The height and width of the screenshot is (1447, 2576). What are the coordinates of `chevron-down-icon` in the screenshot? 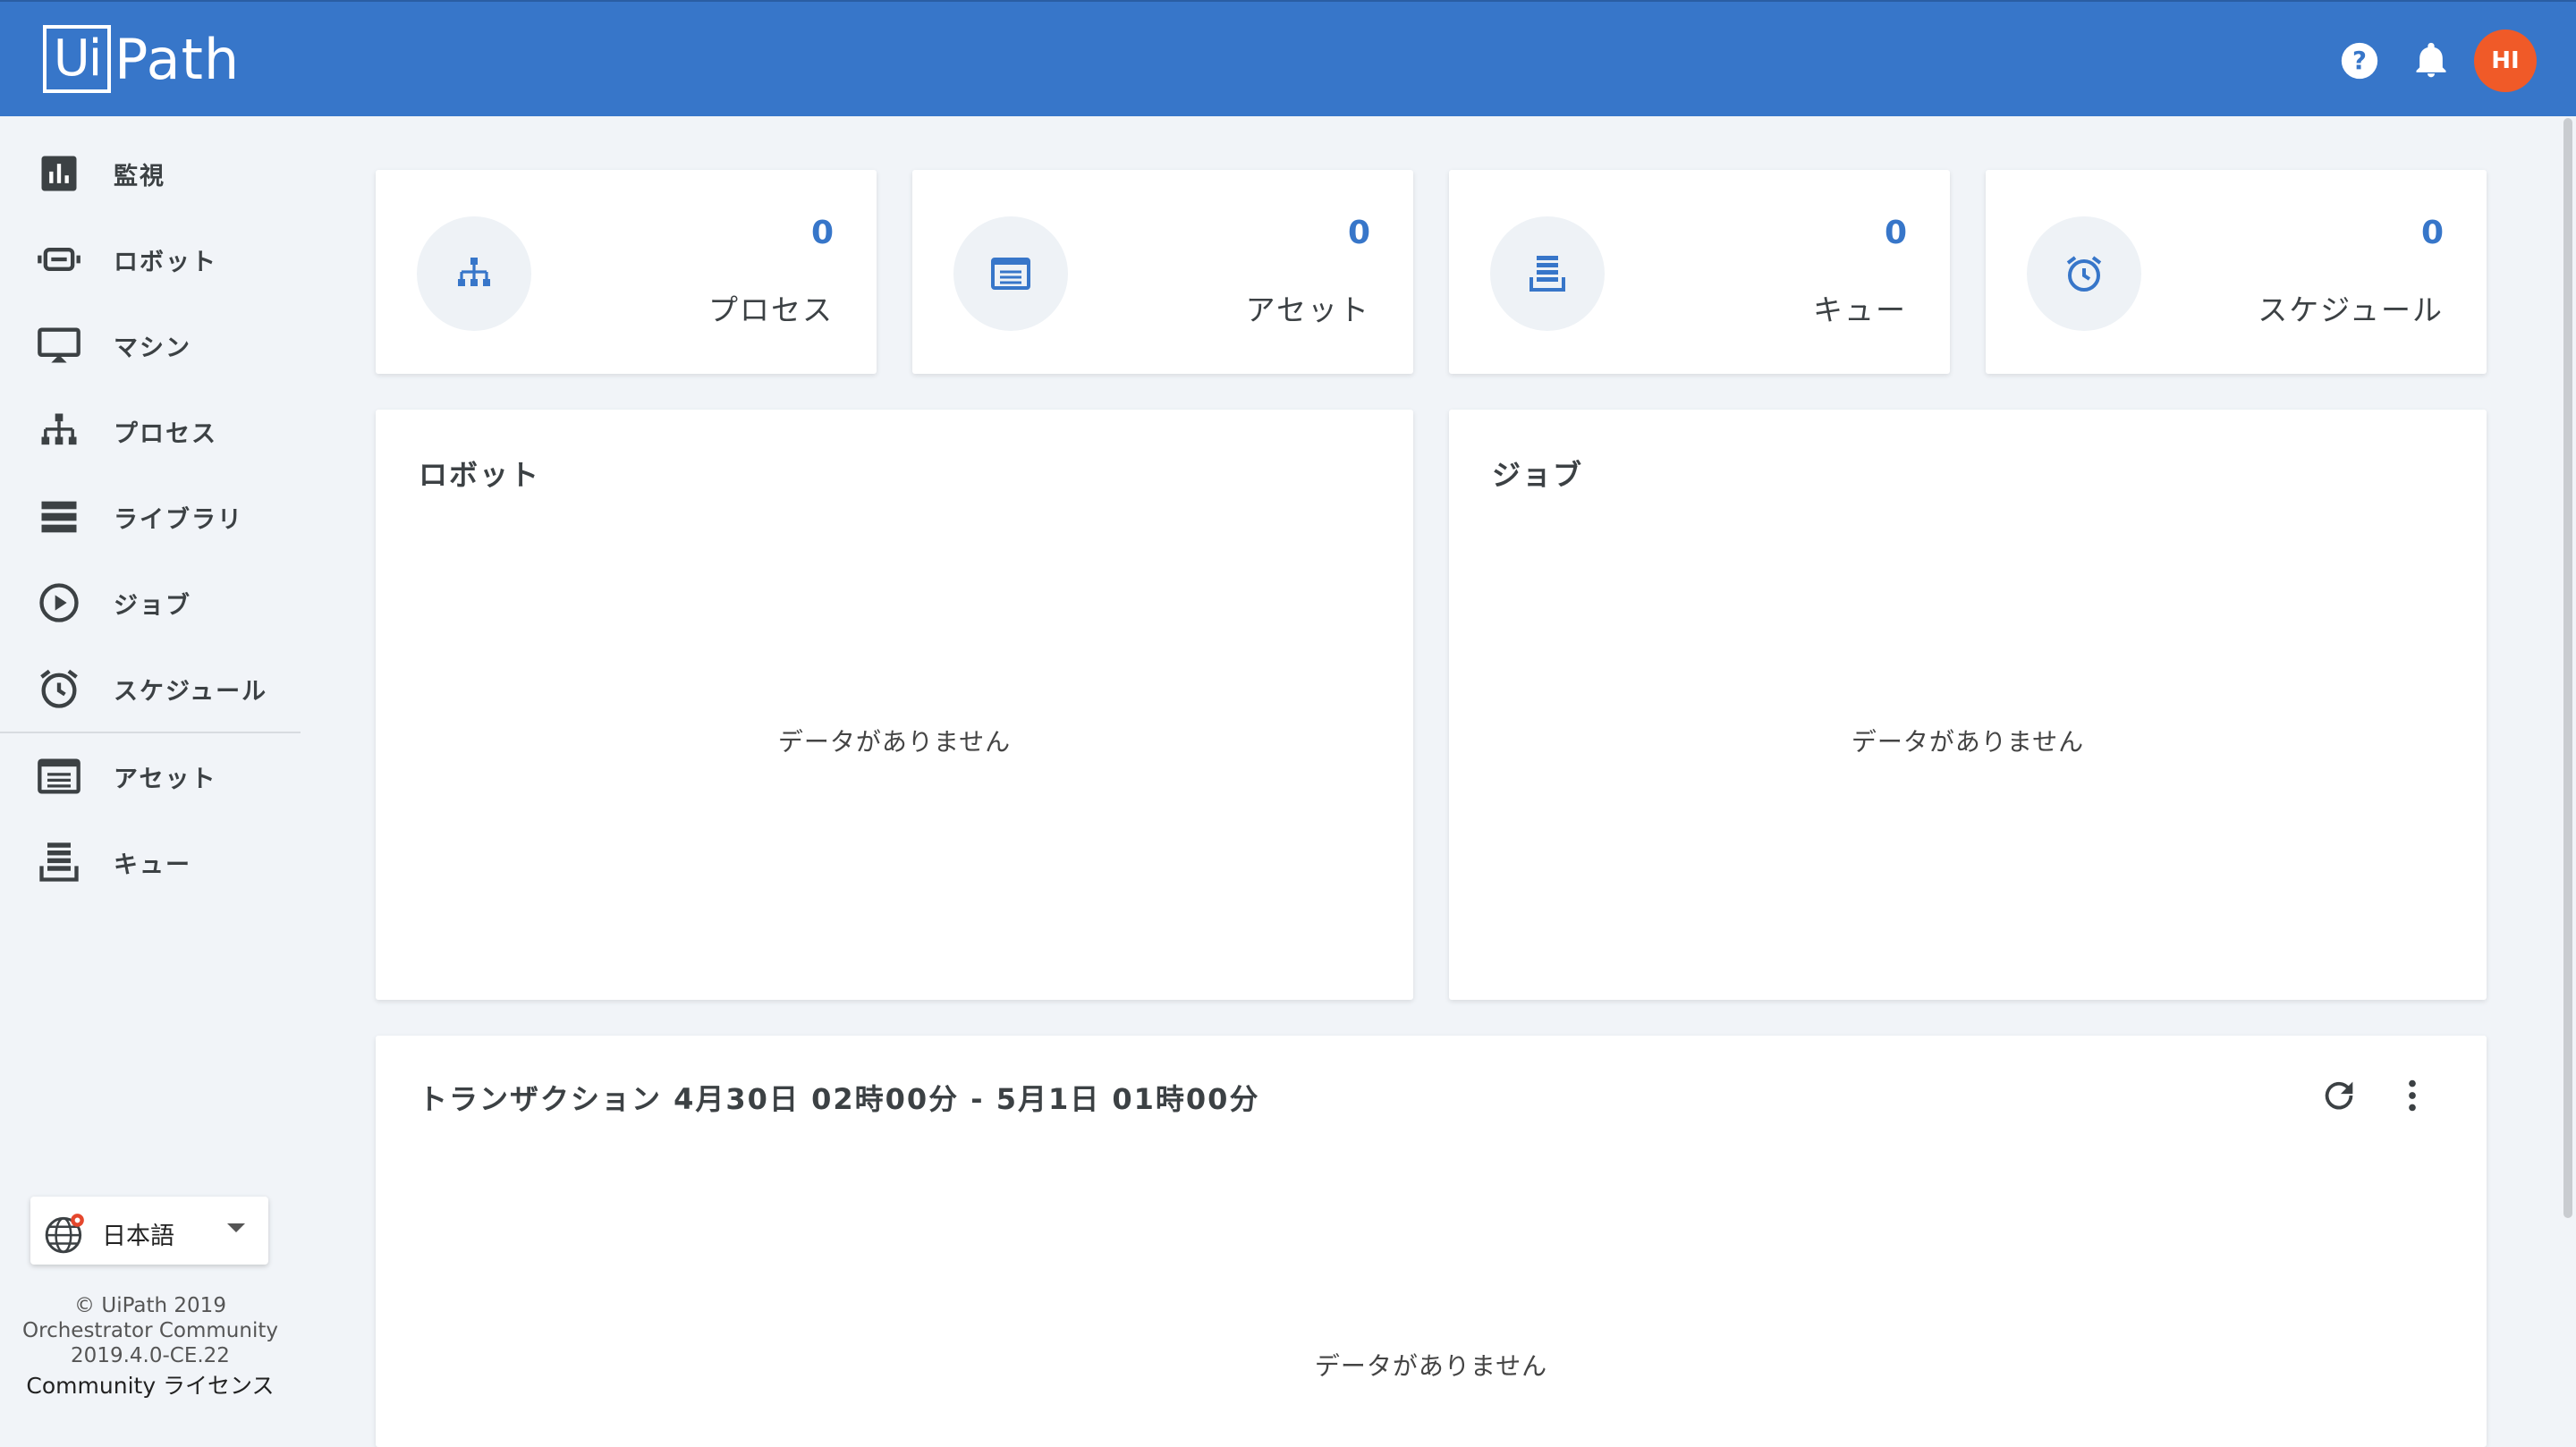 It's located at (236, 1227).